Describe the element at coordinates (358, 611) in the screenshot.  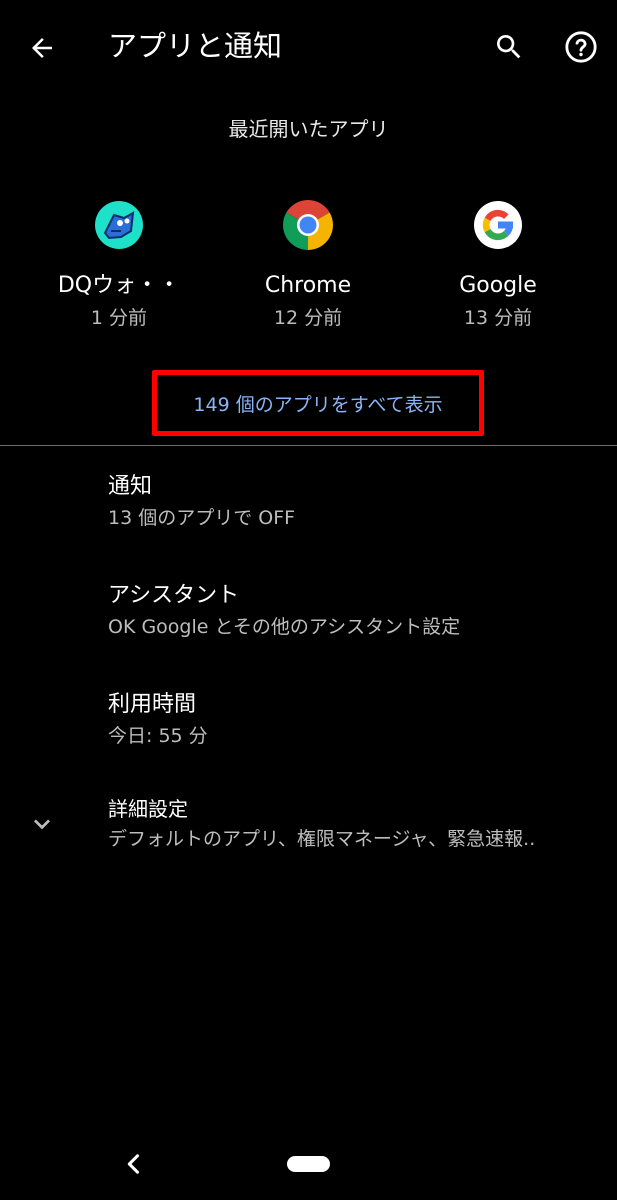
I see `setting-assistant: アシスタント OK Google とその他のアシスタント設定` at that location.